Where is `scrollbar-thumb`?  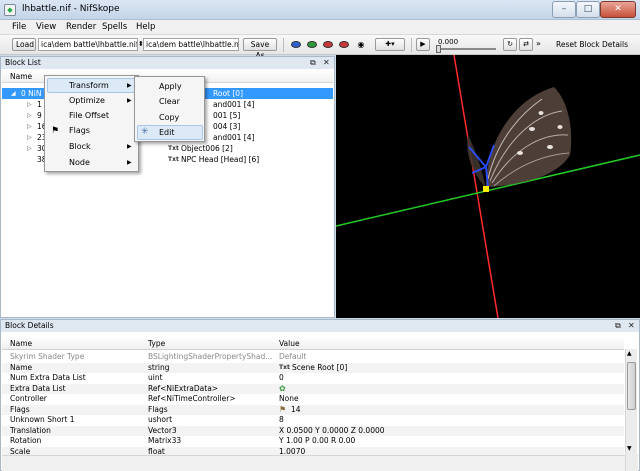 scrollbar-thumb is located at coordinates (631, 386).